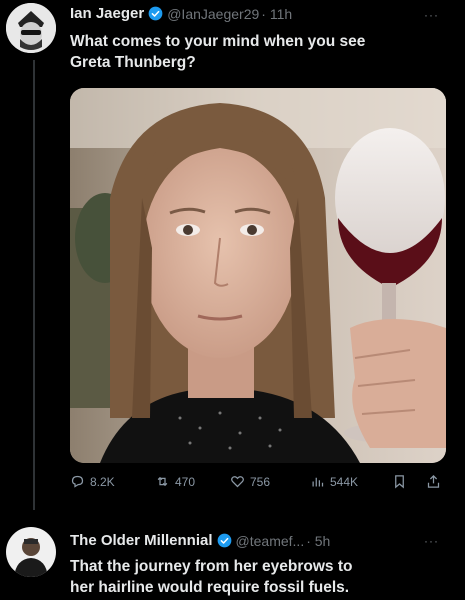 The height and width of the screenshot is (600, 465). Describe the element at coordinates (431, 15) in the screenshot. I see `more-options-icon: ···` at that location.